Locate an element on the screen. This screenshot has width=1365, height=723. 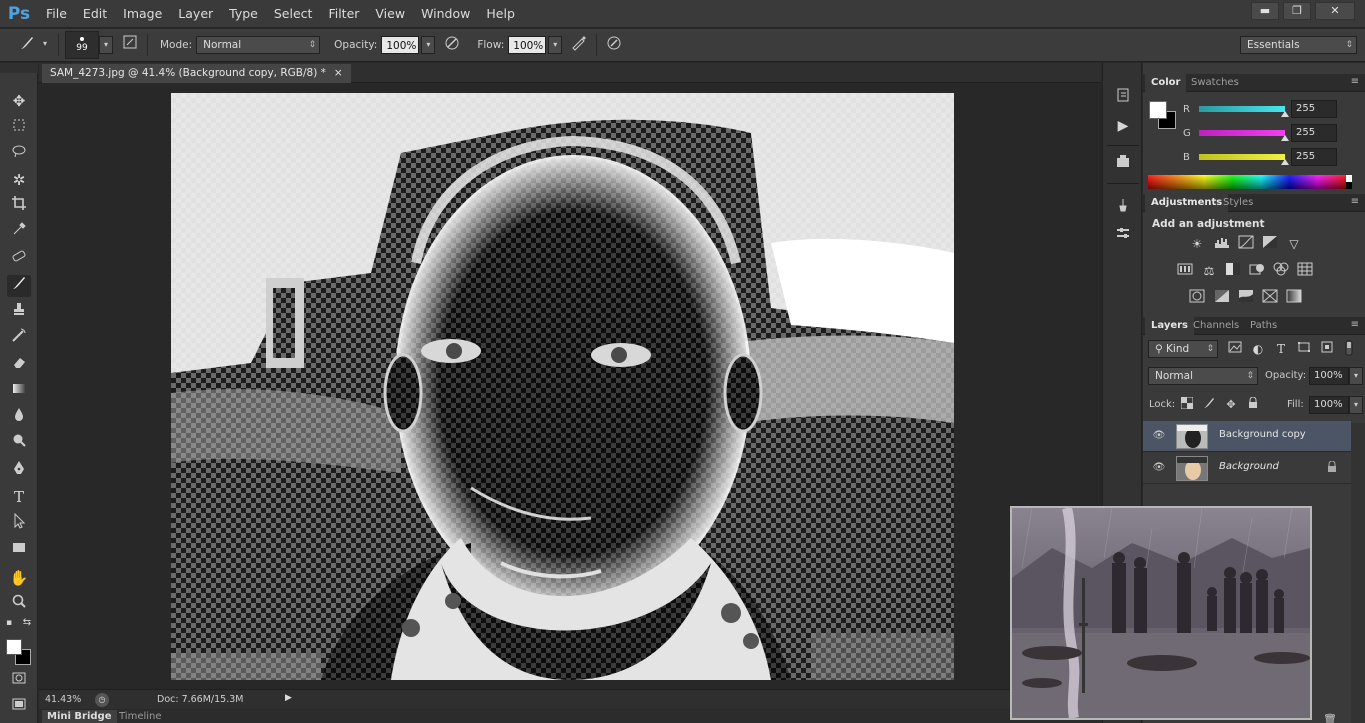
filter-adjustment-icon: ◐ is located at coordinates (1258, 349).